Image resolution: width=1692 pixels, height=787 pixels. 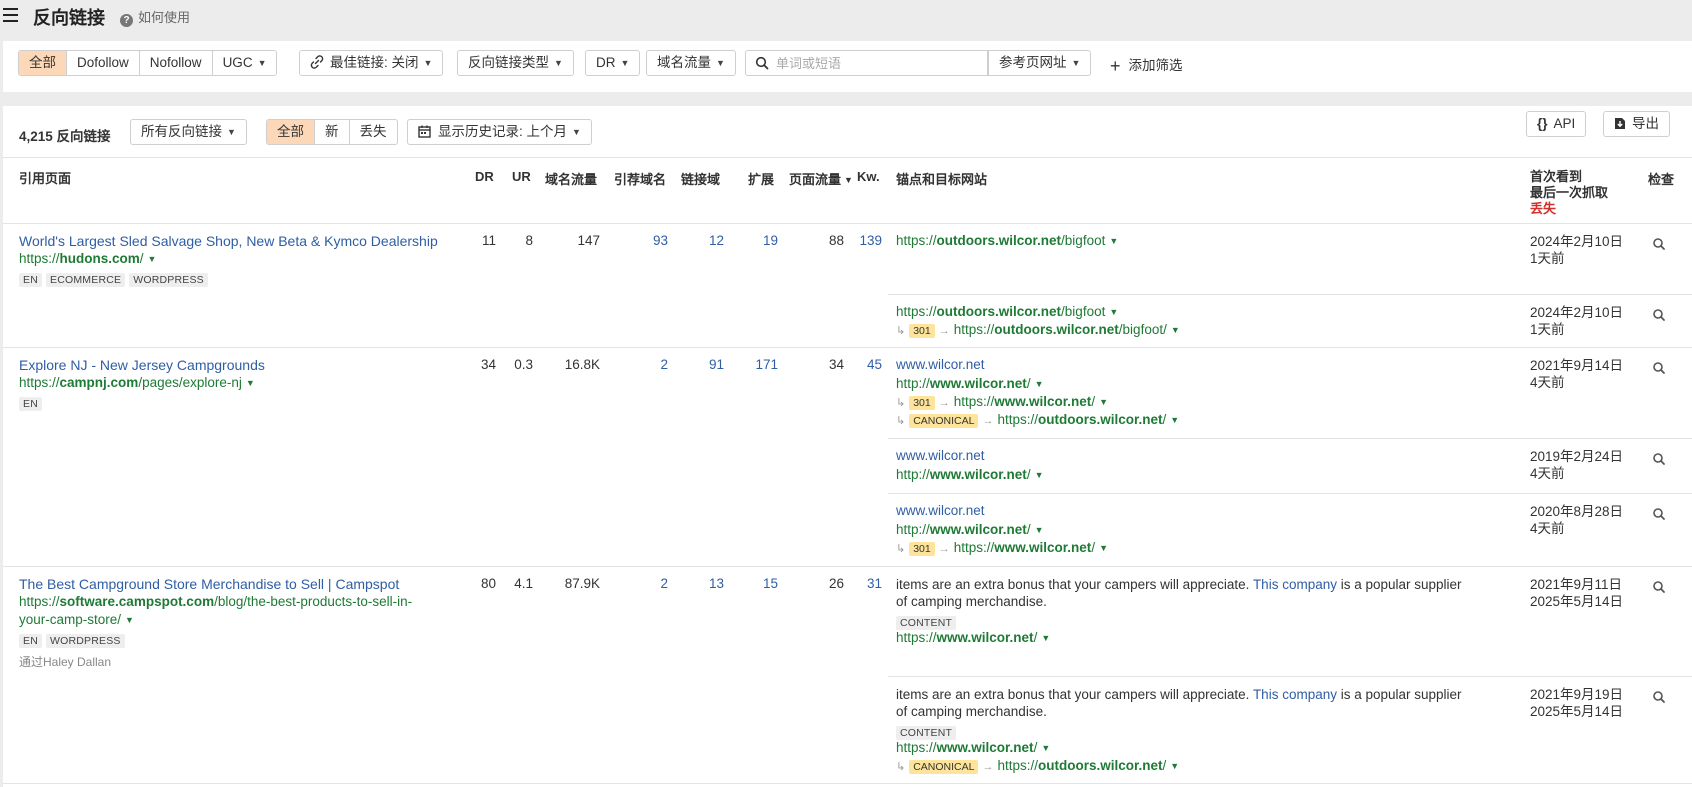 I want to click on tag-platform: WORDPRESS, so click(x=85, y=641).